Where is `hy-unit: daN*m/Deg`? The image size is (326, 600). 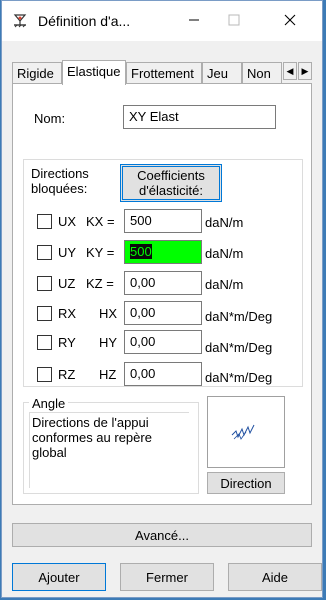 hy-unit: daN*m/Deg is located at coordinates (239, 347).